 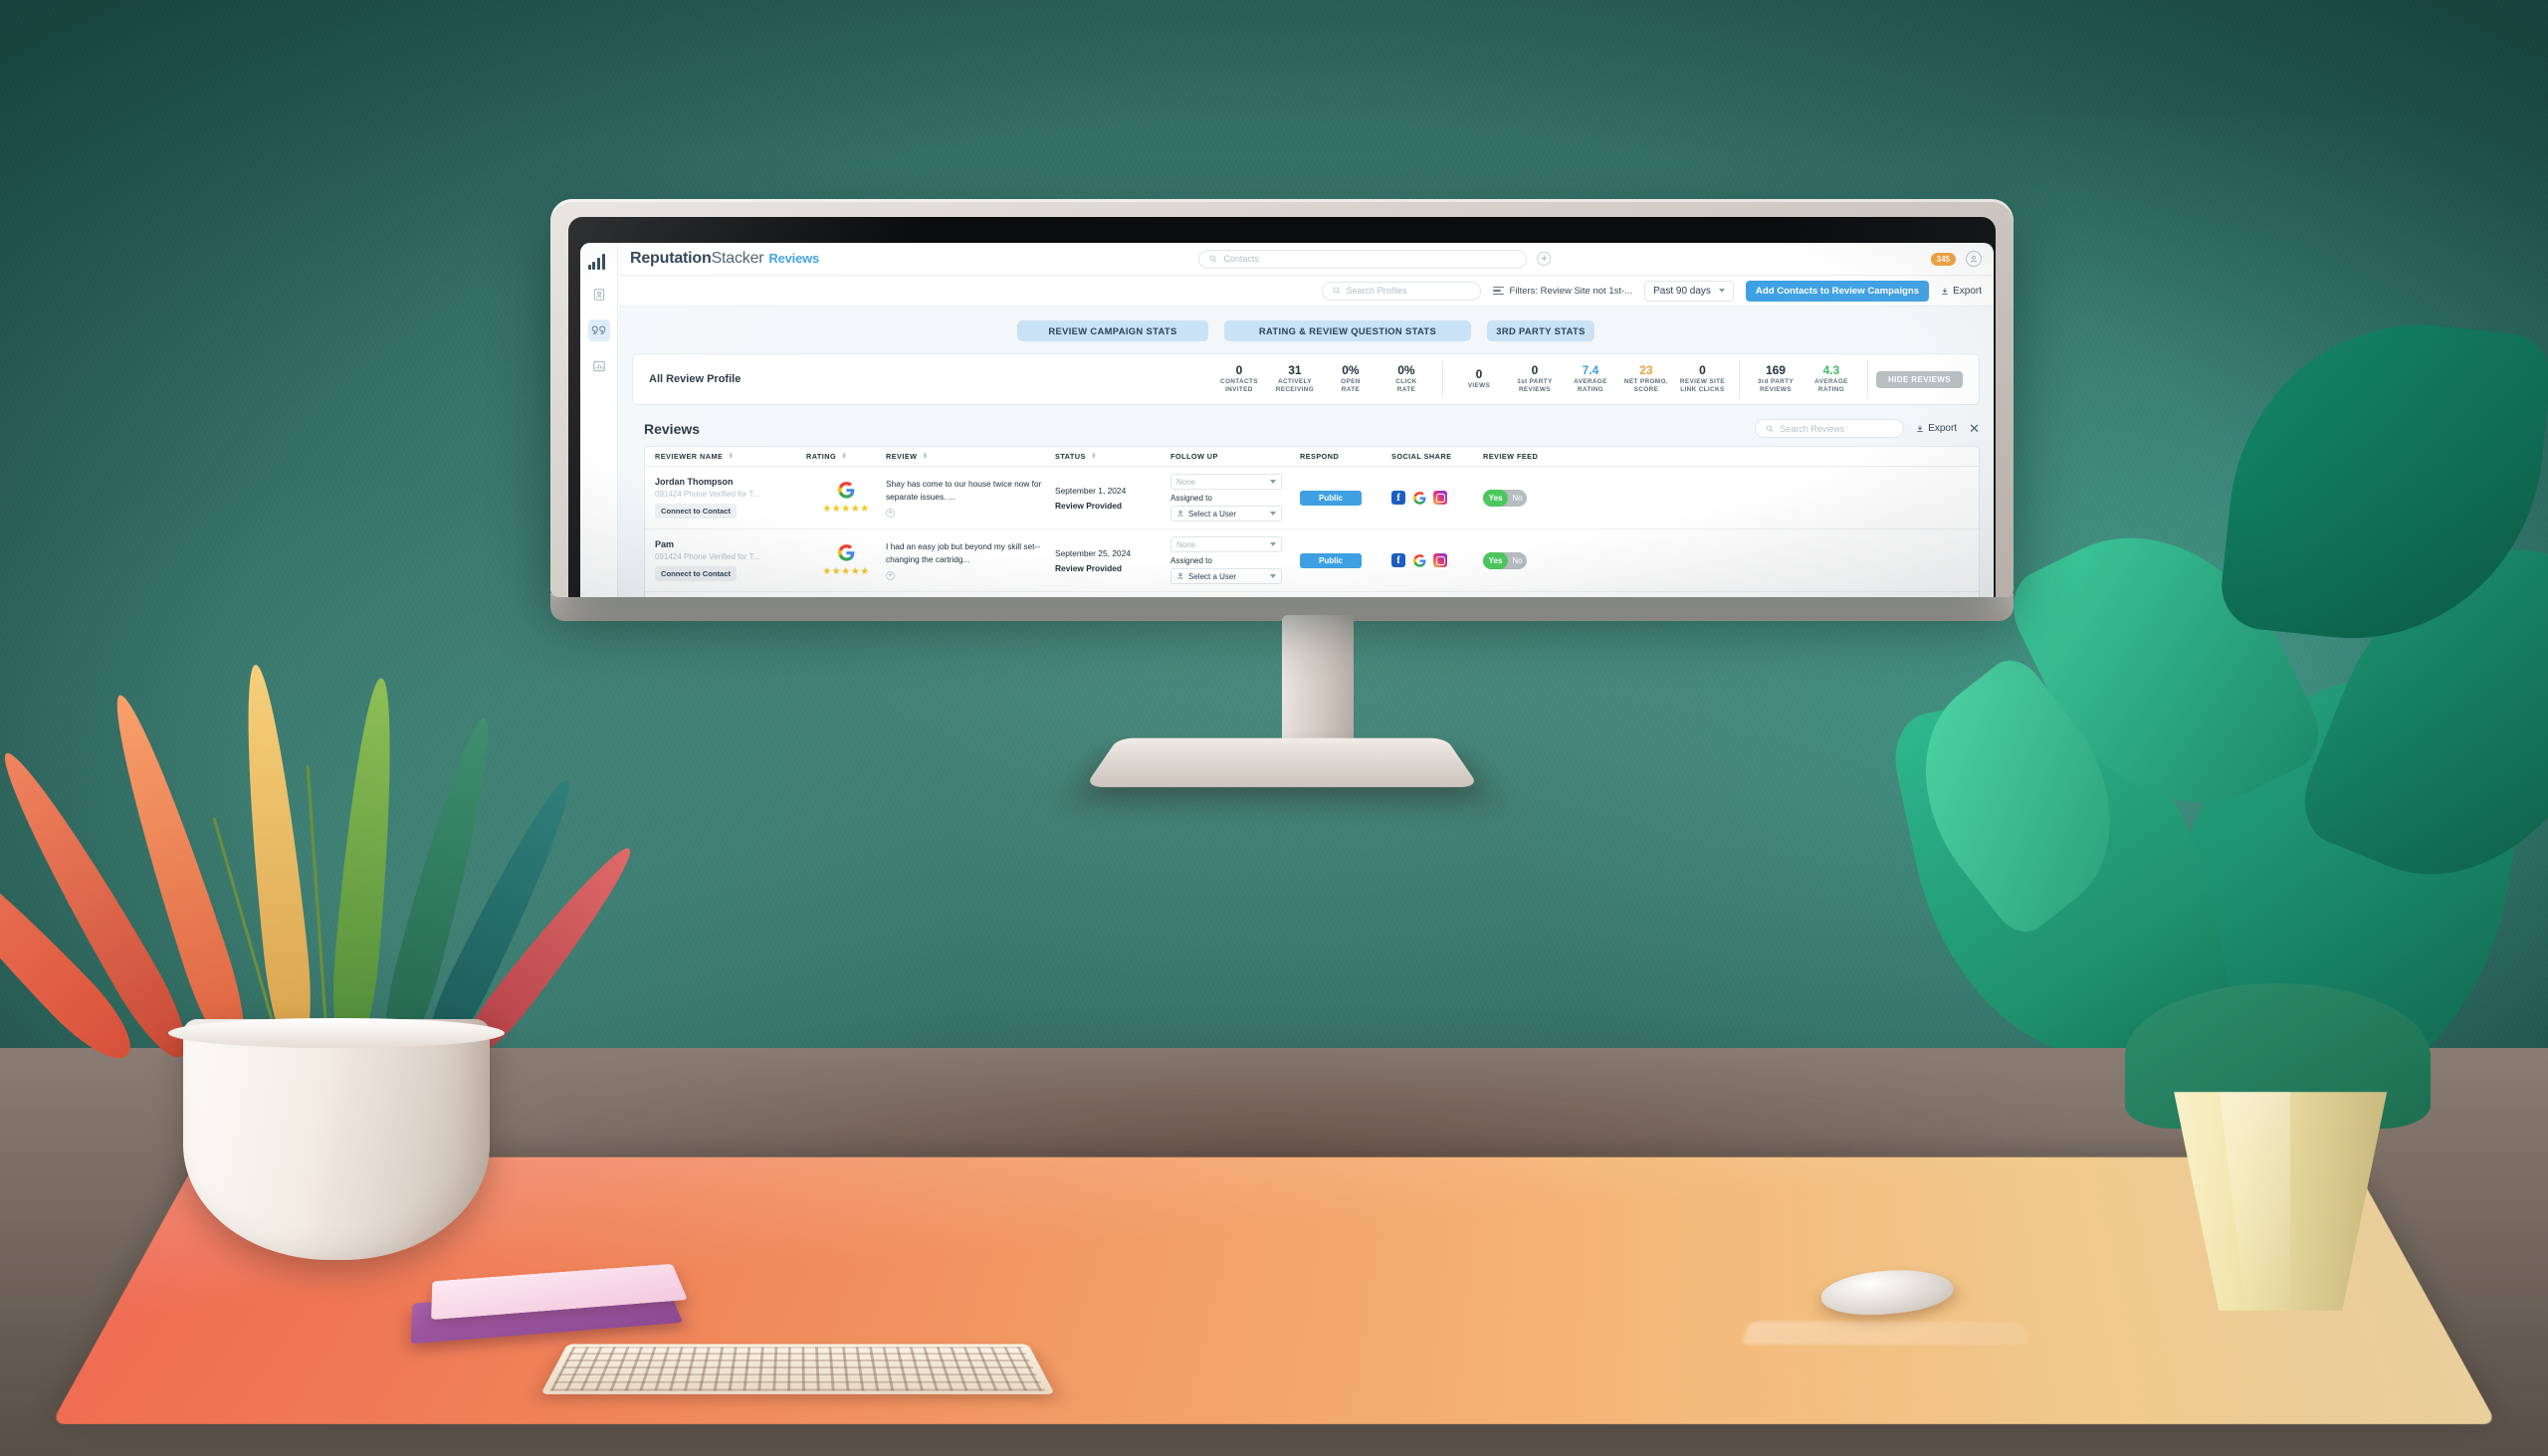 What do you see at coordinates (1544, 259) in the screenshot?
I see `plus-circle-icon: +` at bounding box center [1544, 259].